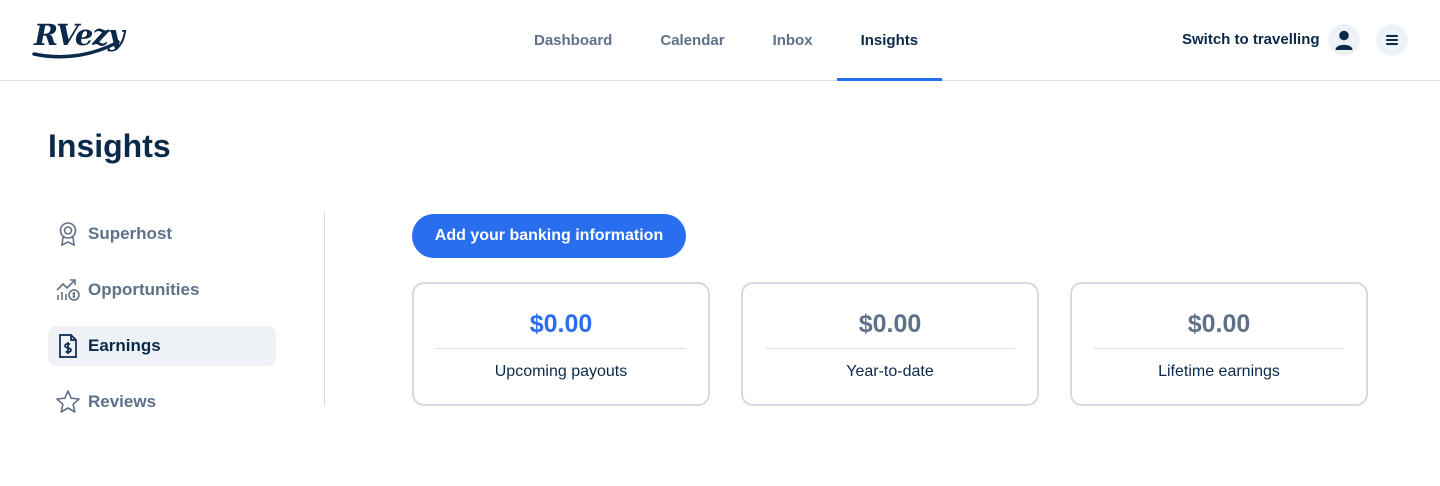 The width and height of the screenshot is (1440, 486). What do you see at coordinates (144, 289) in the screenshot?
I see `sidebar-item-label: Opportunities` at bounding box center [144, 289].